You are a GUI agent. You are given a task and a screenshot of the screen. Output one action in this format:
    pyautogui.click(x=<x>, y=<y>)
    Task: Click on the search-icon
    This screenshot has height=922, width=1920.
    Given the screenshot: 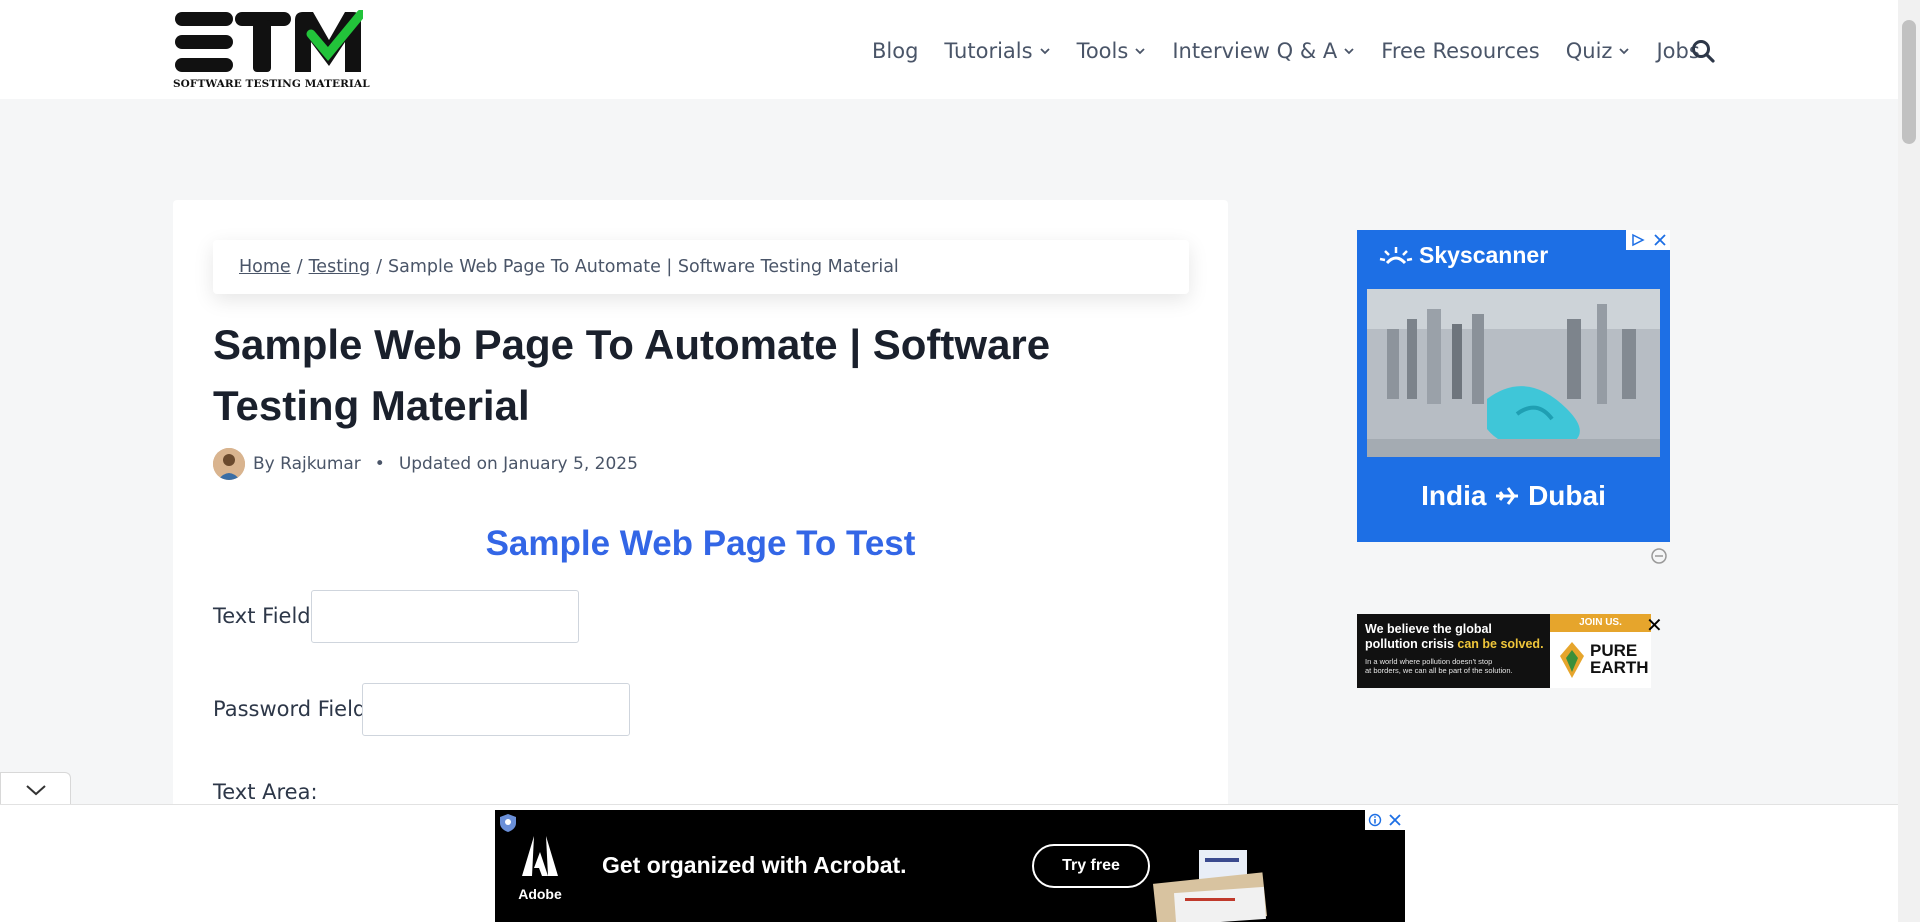 What is the action you would take?
    pyautogui.click(x=1703, y=51)
    